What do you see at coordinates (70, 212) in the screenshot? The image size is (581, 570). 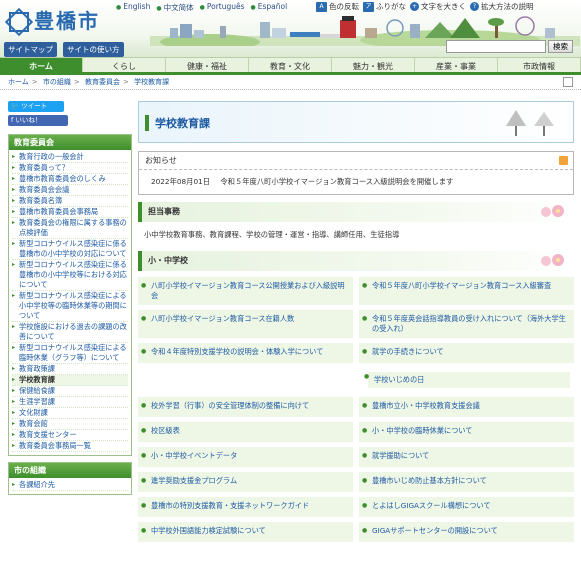 I see `sidebar-item: 豊橋市教育委員会事務局` at bounding box center [70, 212].